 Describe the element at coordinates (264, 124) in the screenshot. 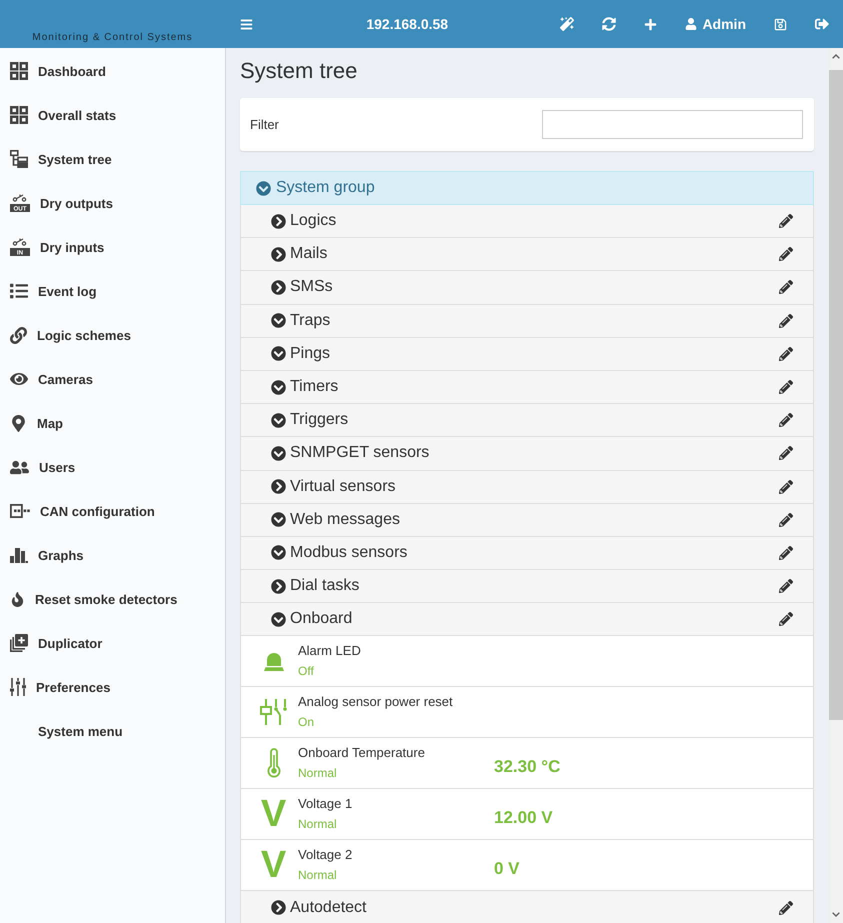

I see `filter-label: Filter` at that location.